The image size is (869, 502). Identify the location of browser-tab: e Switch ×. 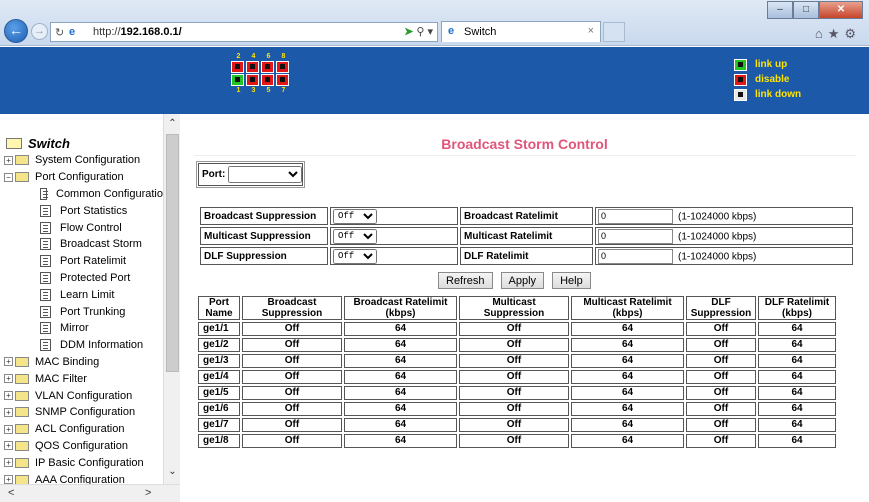
(521, 31).